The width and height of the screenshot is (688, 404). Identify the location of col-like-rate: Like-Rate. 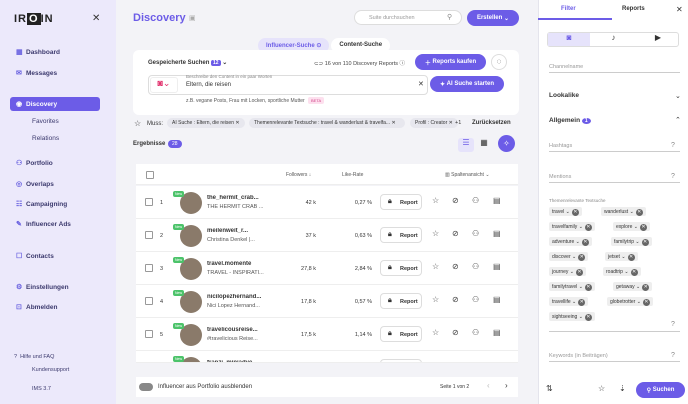
(352, 175).